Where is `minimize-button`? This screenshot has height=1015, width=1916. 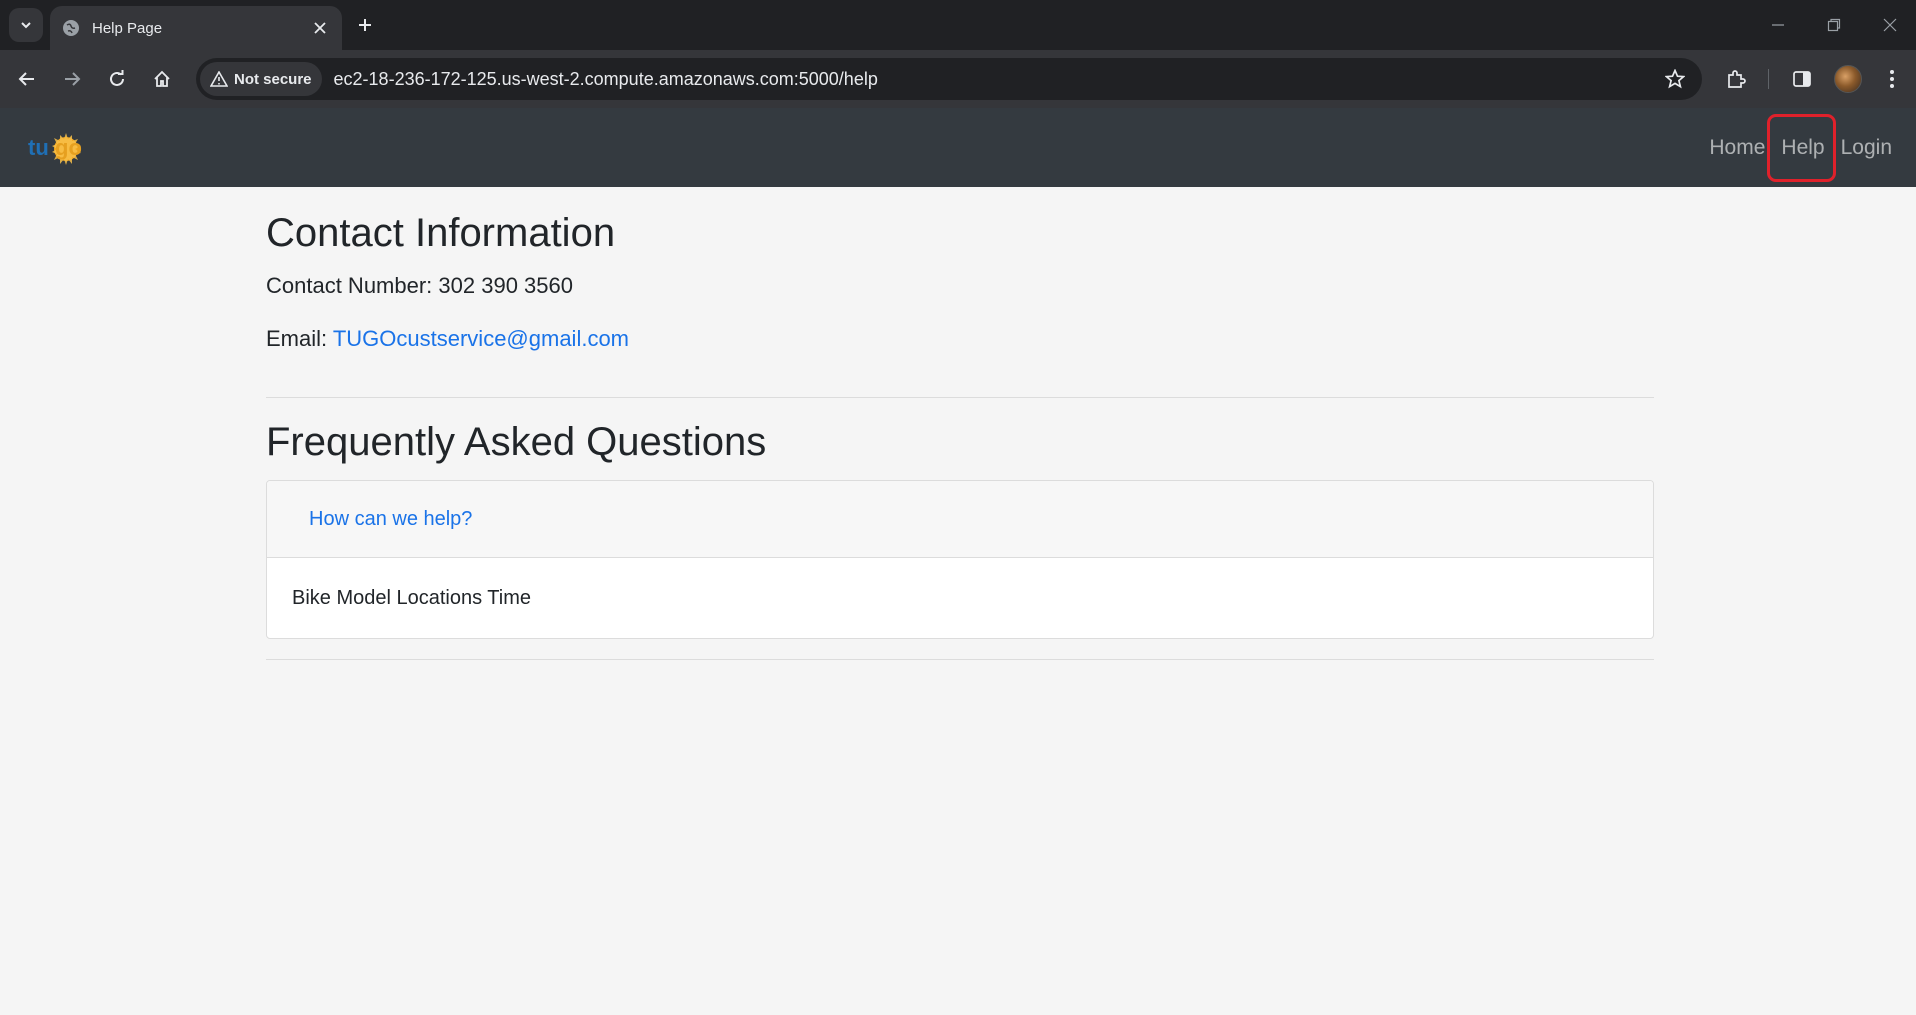 minimize-button is located at coordinates (1778, 25).